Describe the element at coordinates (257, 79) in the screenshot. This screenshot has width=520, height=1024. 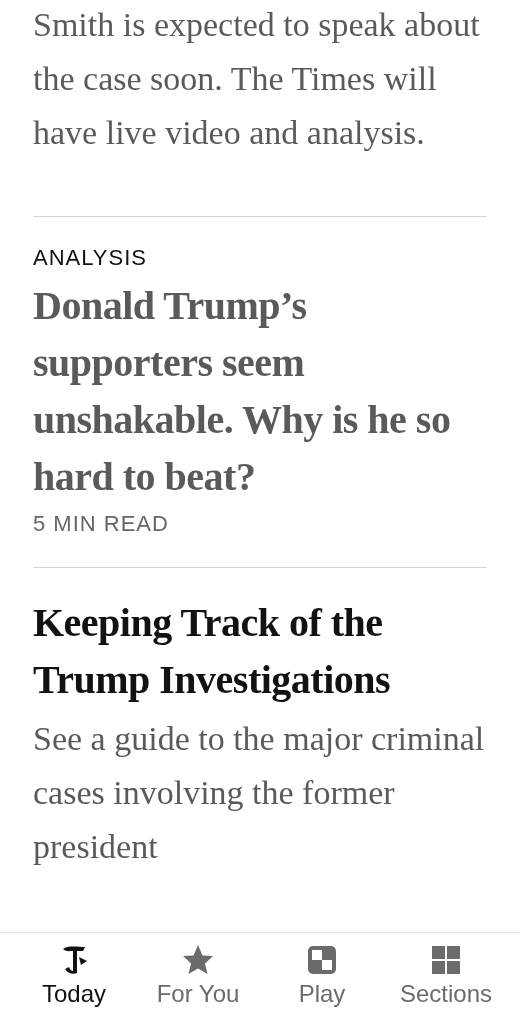
I see `summary: Smith is expected to speak about the case soon. The Times will have live video and analysis.` at that location.